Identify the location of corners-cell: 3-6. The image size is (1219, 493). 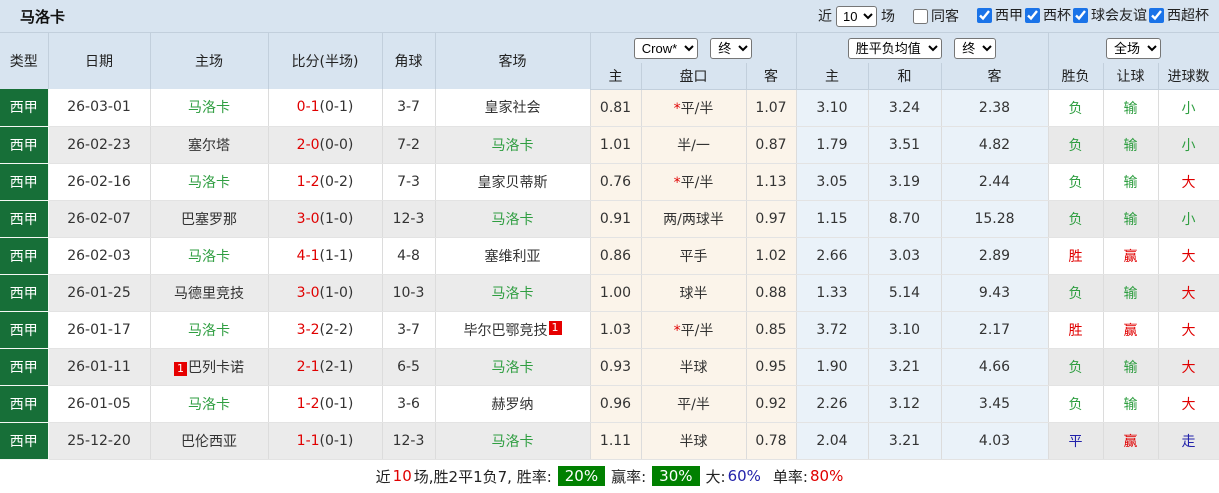
(409, 404).